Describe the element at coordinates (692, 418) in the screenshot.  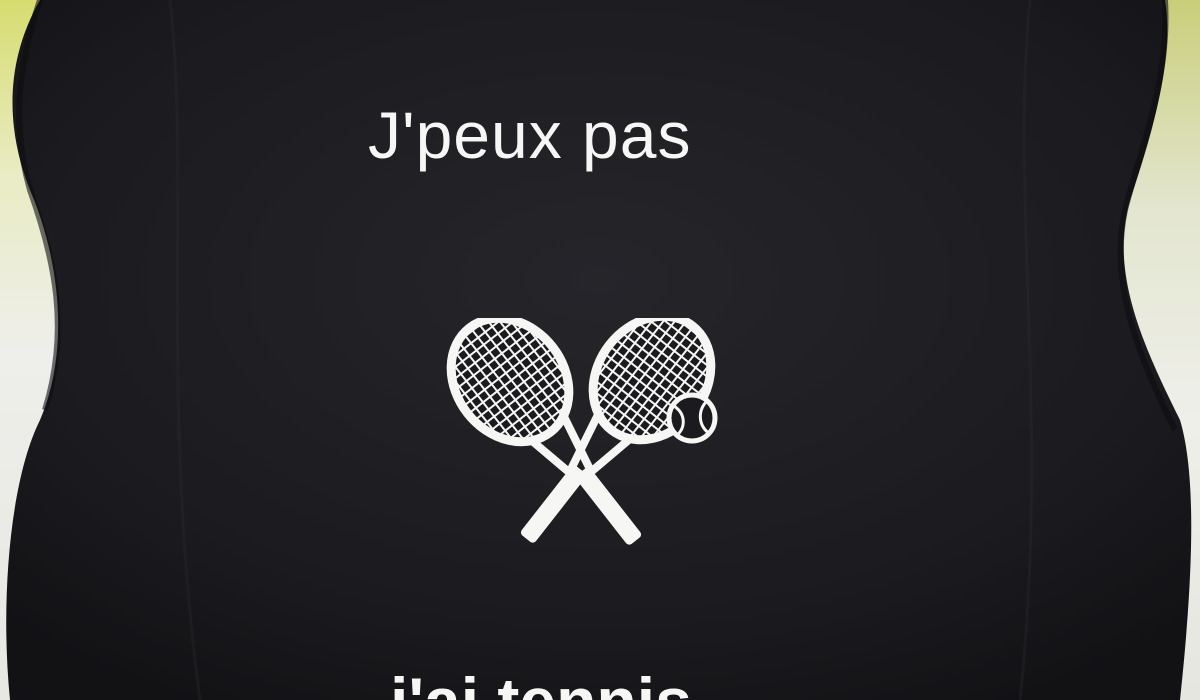
I see `tennis-ball-icon` at that location.